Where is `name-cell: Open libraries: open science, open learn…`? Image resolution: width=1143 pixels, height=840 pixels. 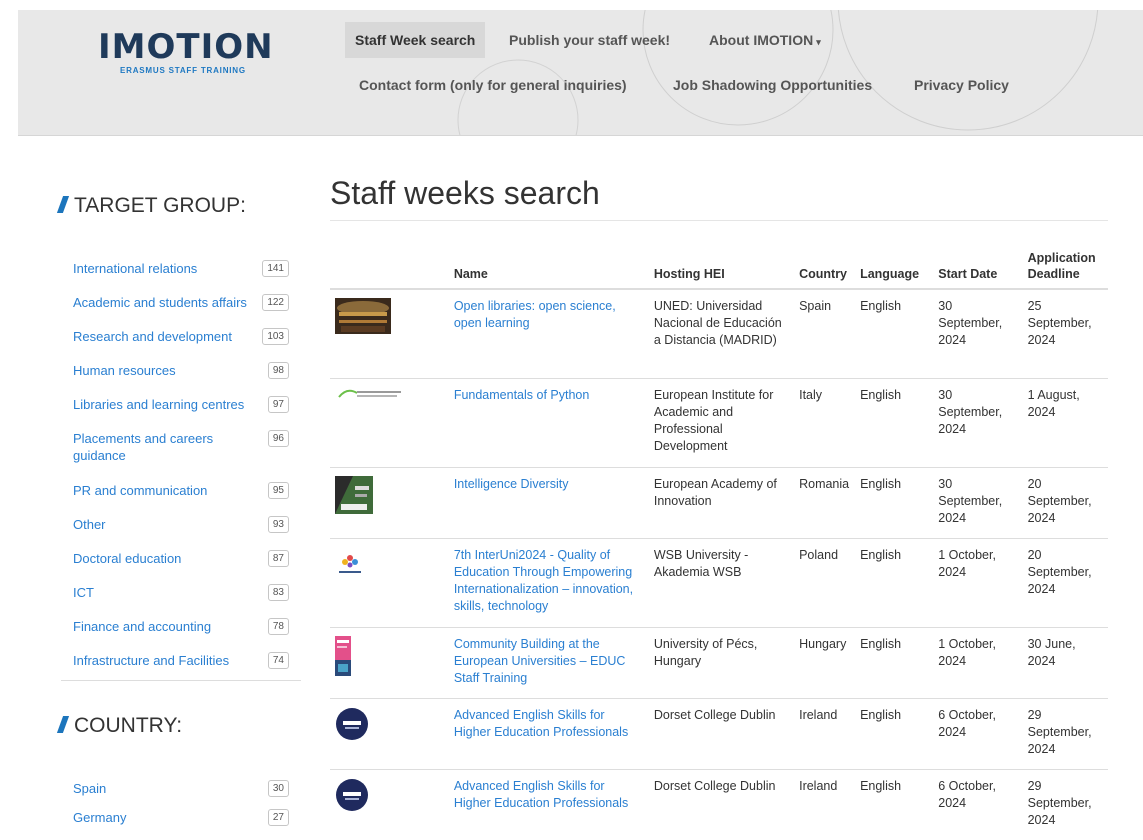
name-cell: Open libraries: open science, open learn… is located at coordinates (548, 333).